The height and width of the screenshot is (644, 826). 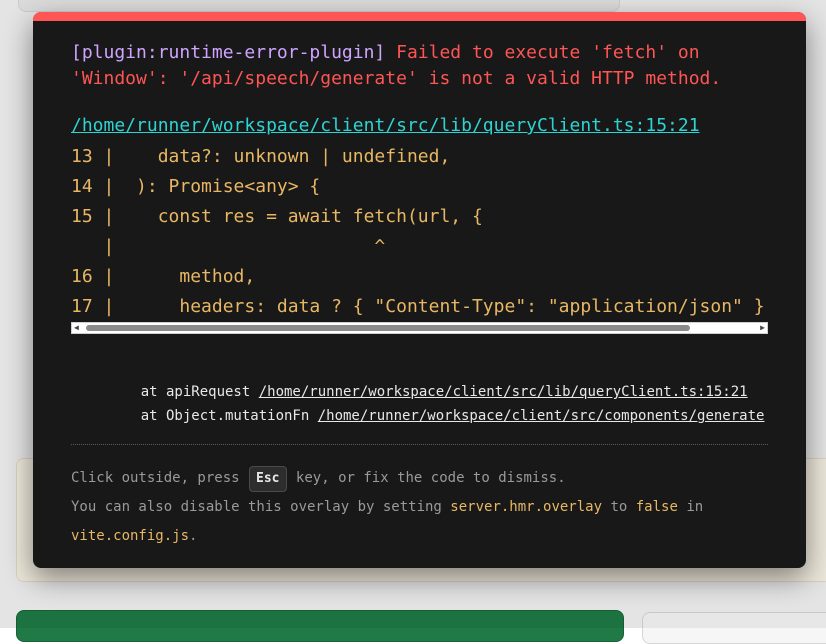 I want to click on code-line: 15 | const res = await fetch(url, {, so click(x=277, y=216).